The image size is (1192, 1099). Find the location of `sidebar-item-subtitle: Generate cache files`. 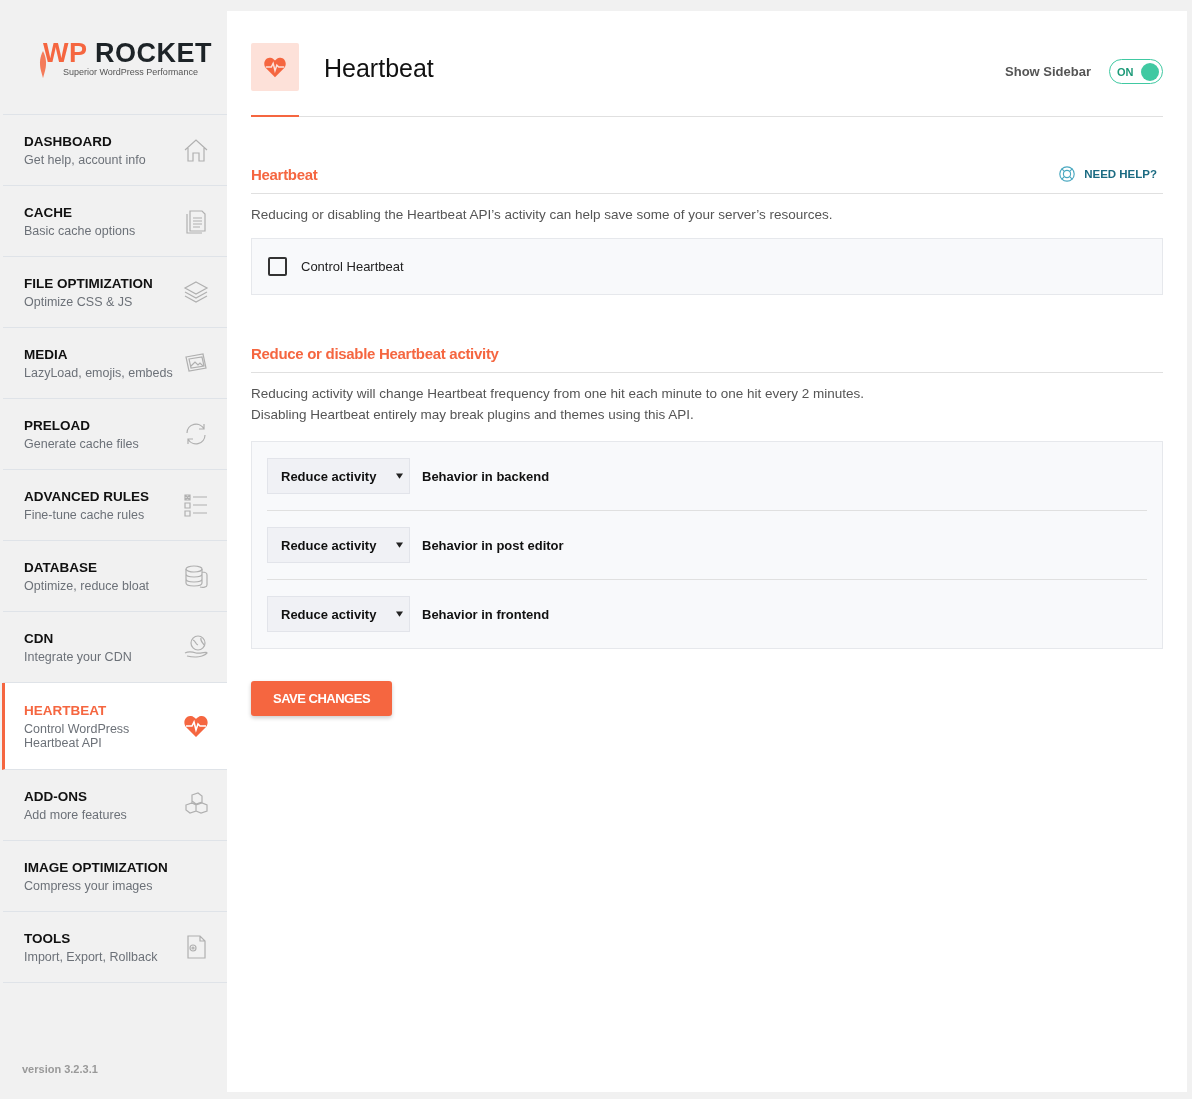

sidebar-item-subtitle: Generate cache files is located at coordinates (81, 443).